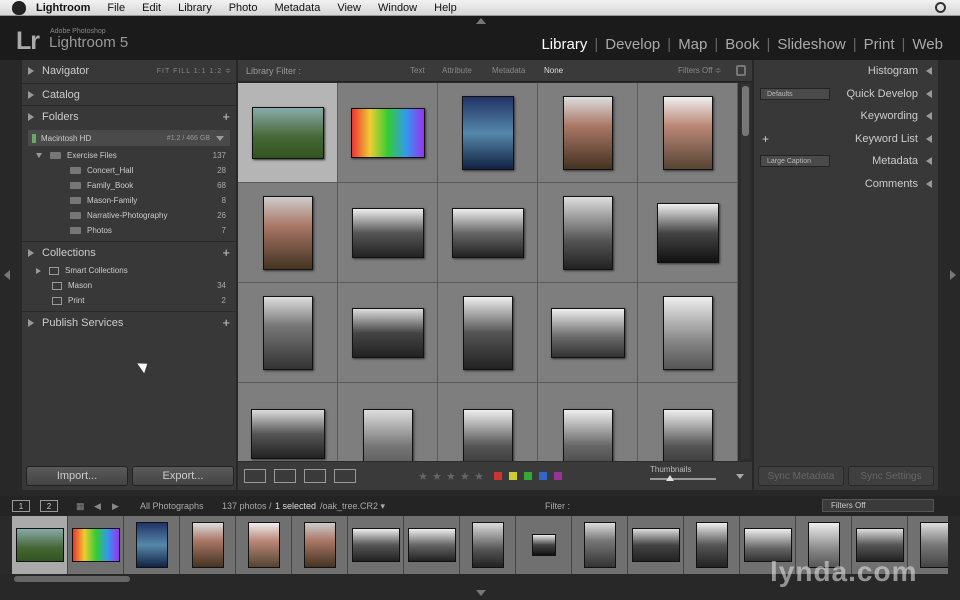  Describe the element at coordinates (445, 8) in the screenshot. I see `menu-help: Help` at that location.